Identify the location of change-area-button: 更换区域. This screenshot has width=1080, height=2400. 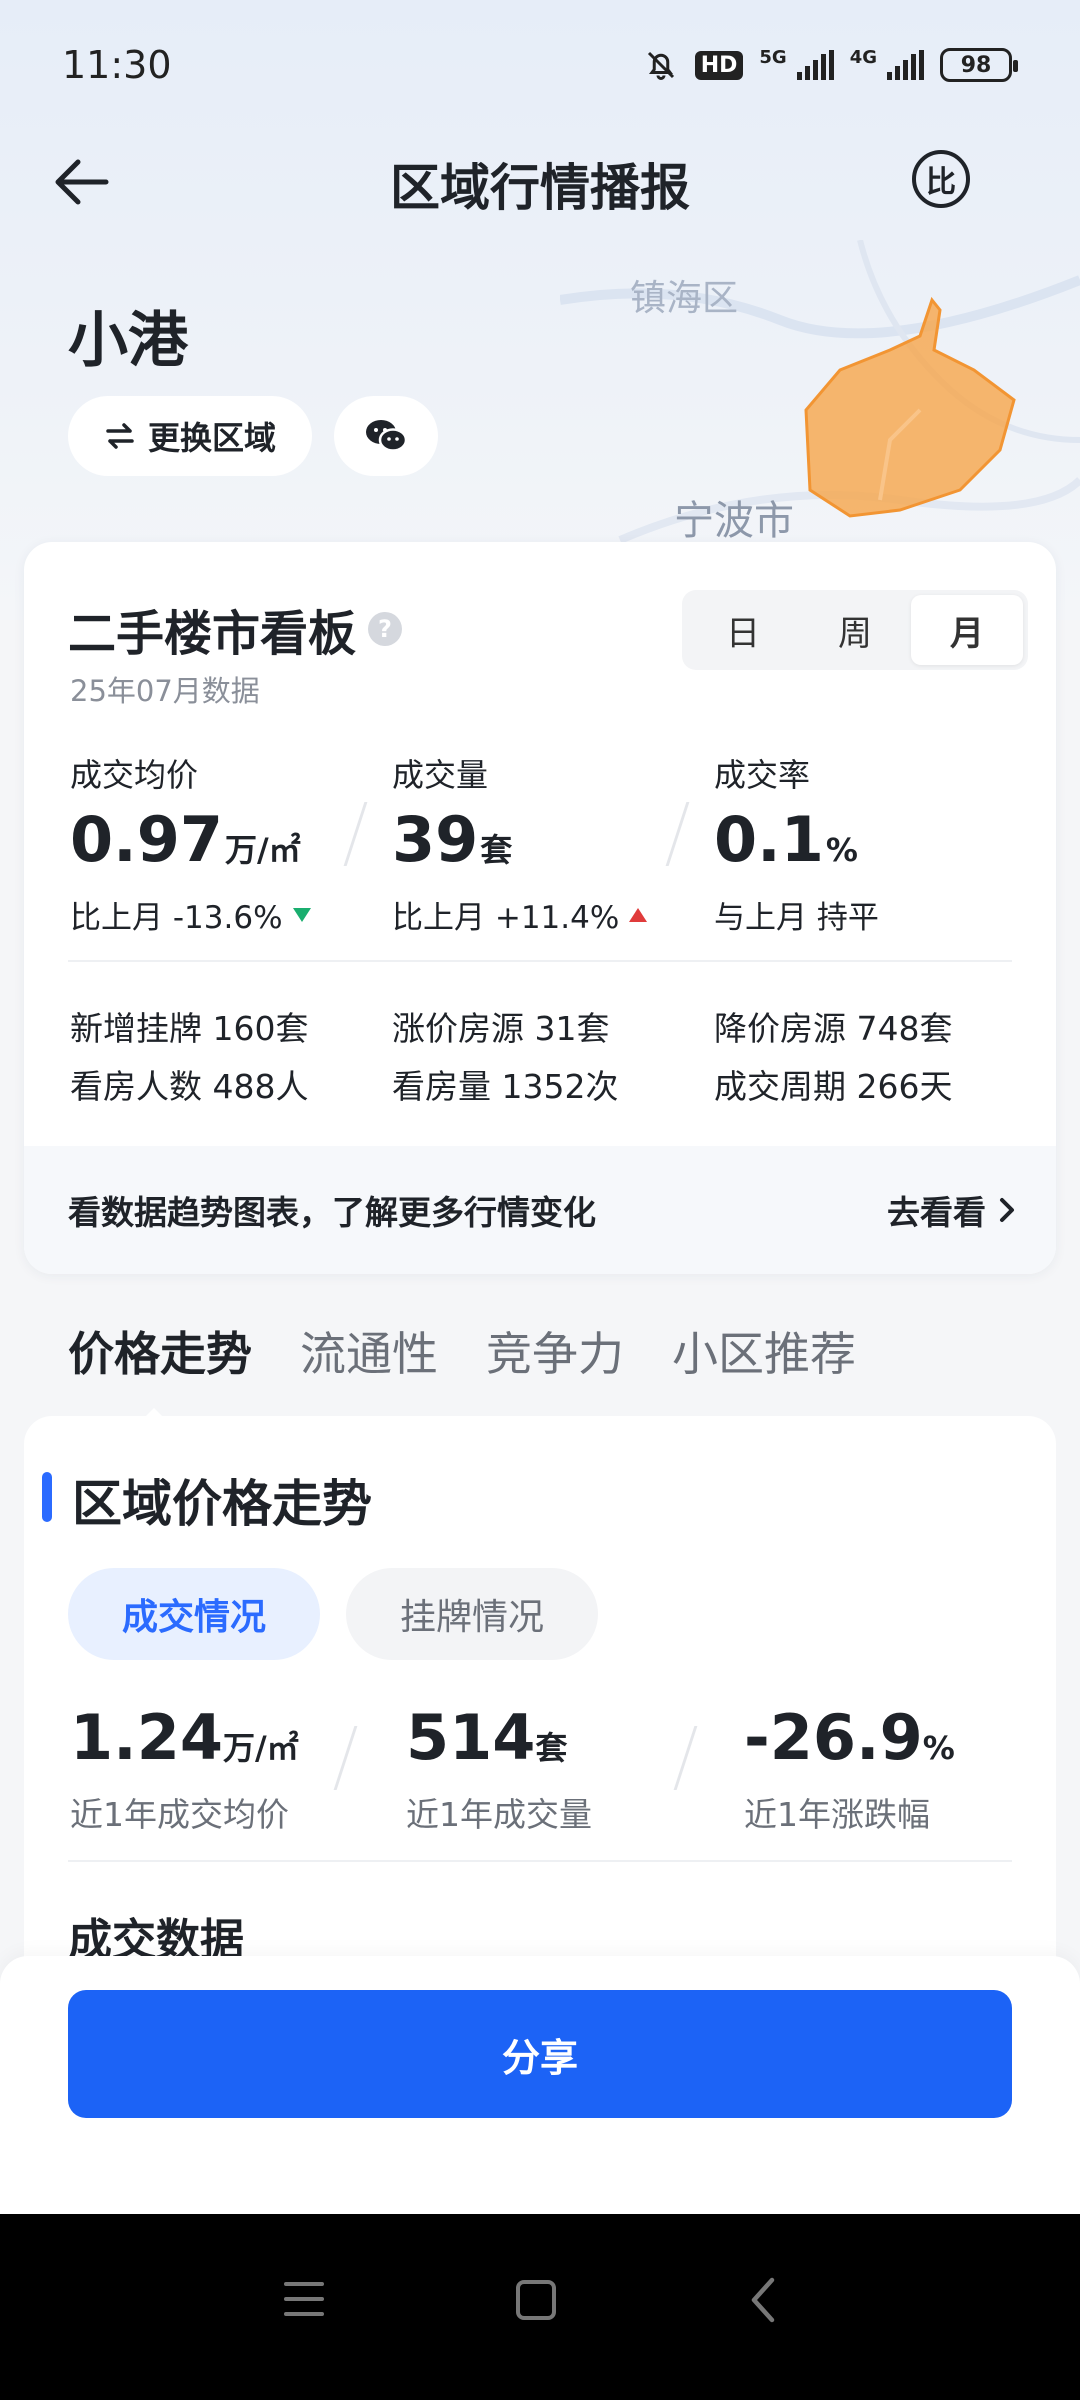
(190, 436).